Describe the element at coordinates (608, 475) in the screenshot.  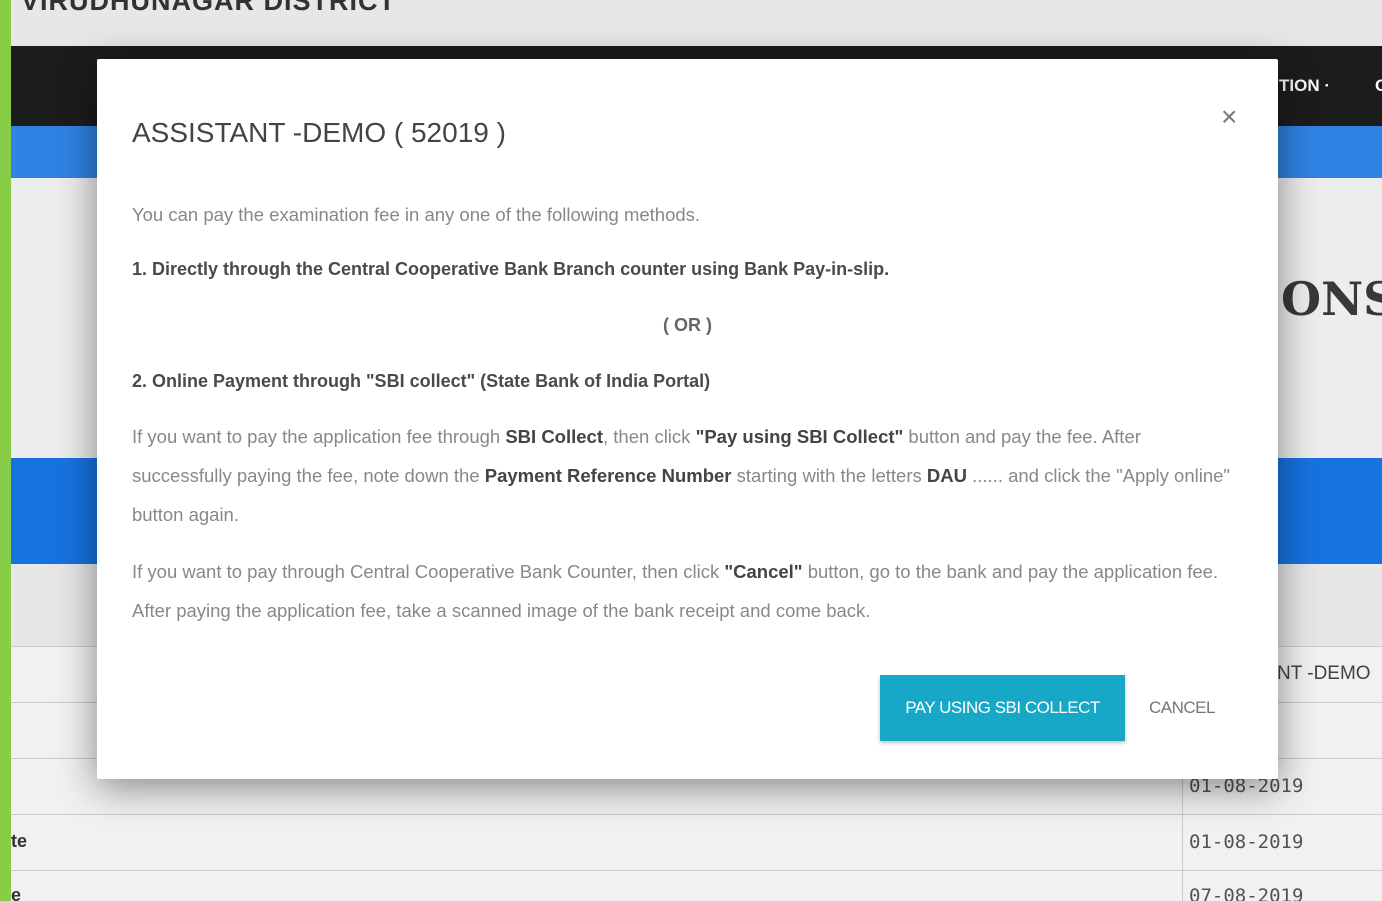
I see `ref-number-emphasis: Payment Reference Number` at that location.